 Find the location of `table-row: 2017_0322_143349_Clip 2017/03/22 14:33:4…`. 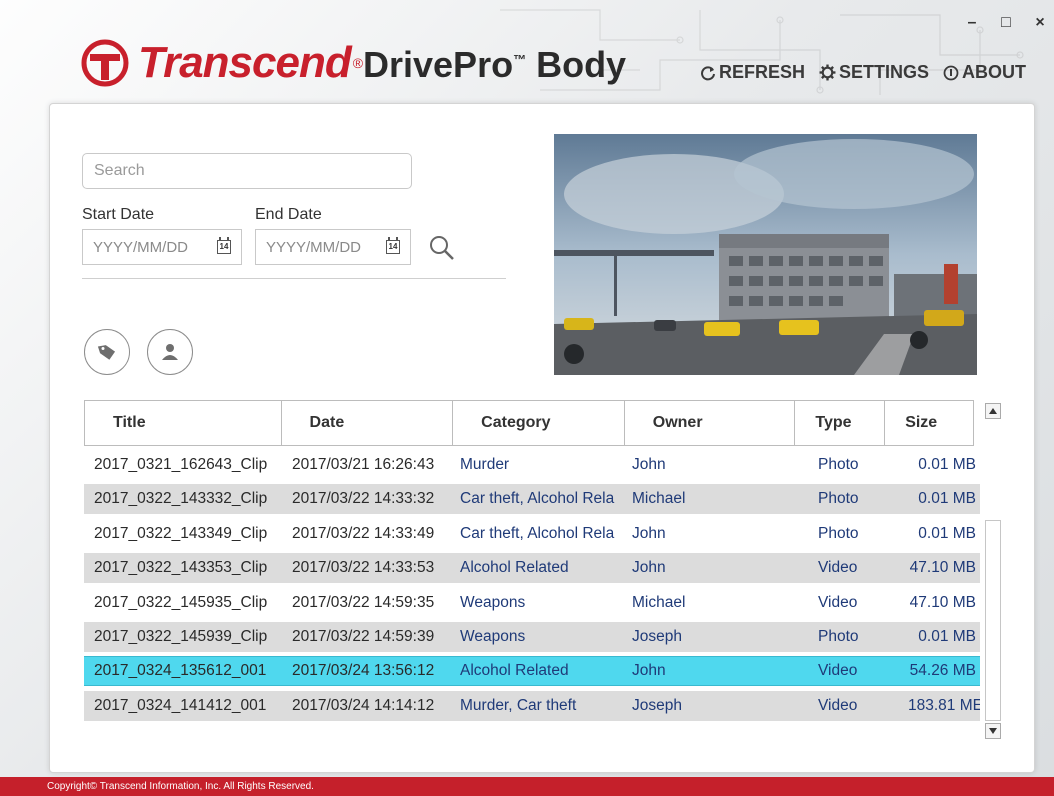

table-row: 2017_0322_143349_Clip 2017/03/22 14:33:4… is located at coordinates (532, 534).